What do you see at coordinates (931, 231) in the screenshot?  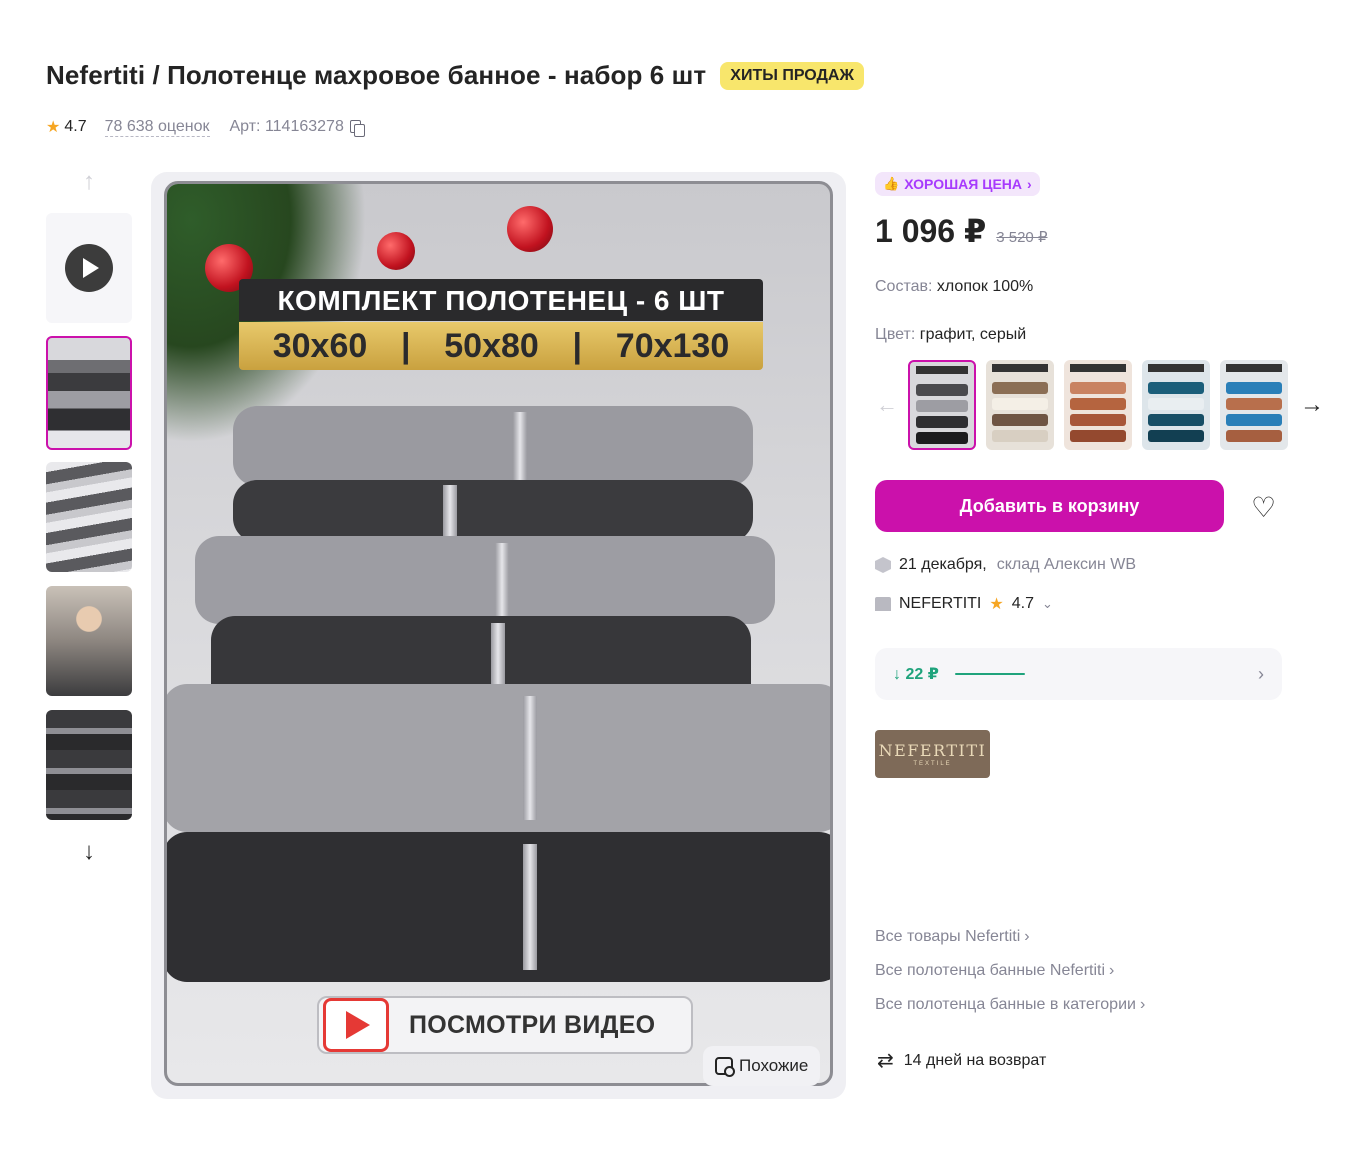 I see `current-price: 1 096 ₽` at bounding box center [931, 231].